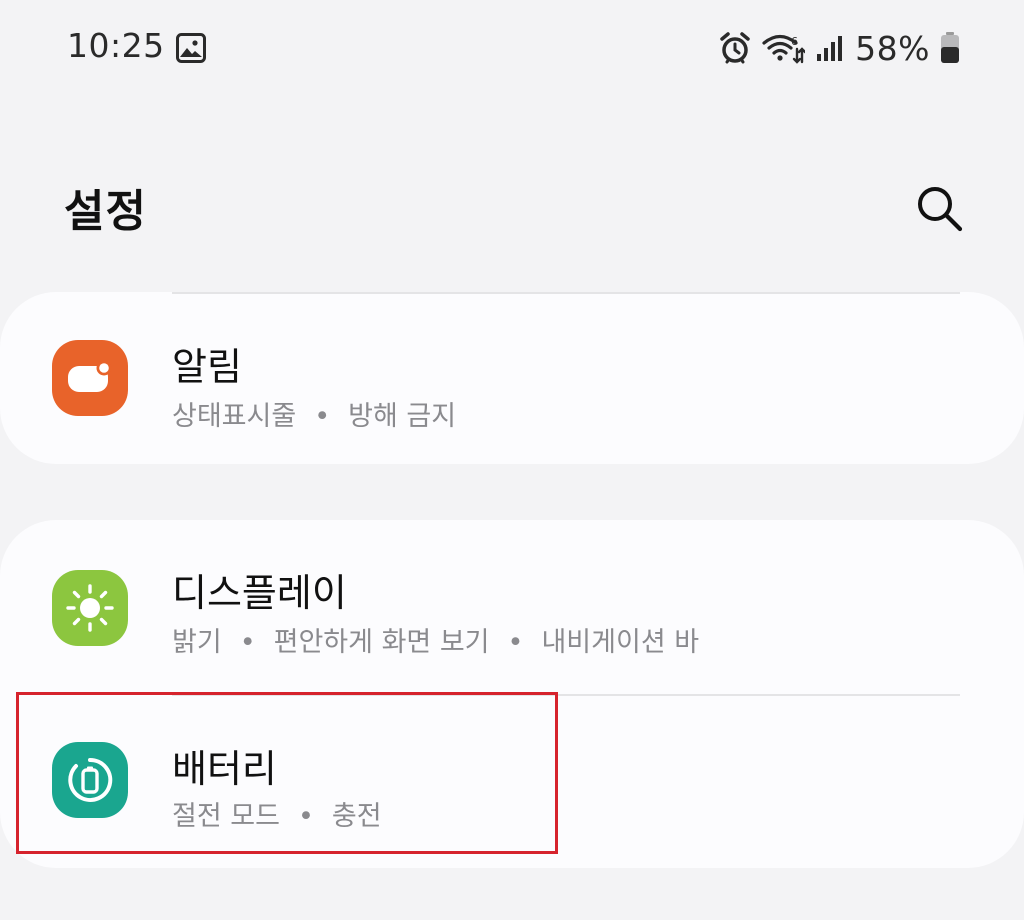  What do you see at coordinates (259, 593) in the screenshot?
I see `settings-item-title: 디스플레이` at bounding box center [259, 593].